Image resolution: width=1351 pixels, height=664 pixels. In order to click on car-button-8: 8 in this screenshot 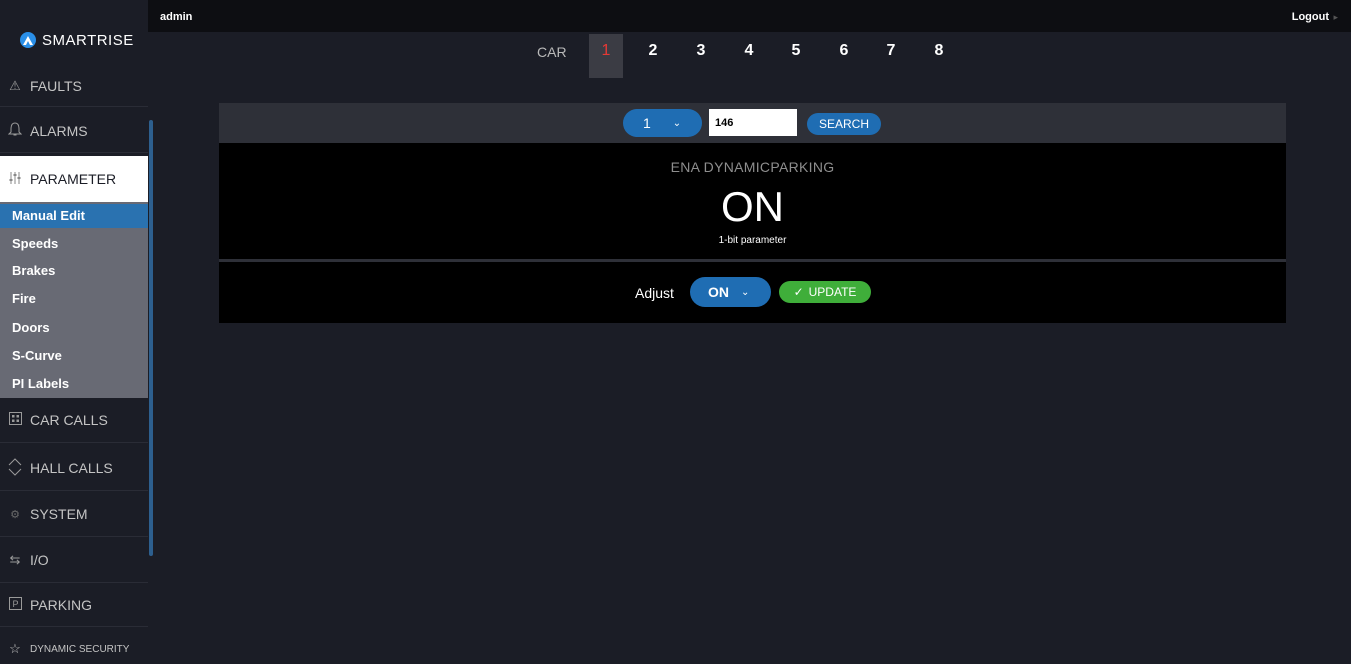, I will do `click(939, 56)`.